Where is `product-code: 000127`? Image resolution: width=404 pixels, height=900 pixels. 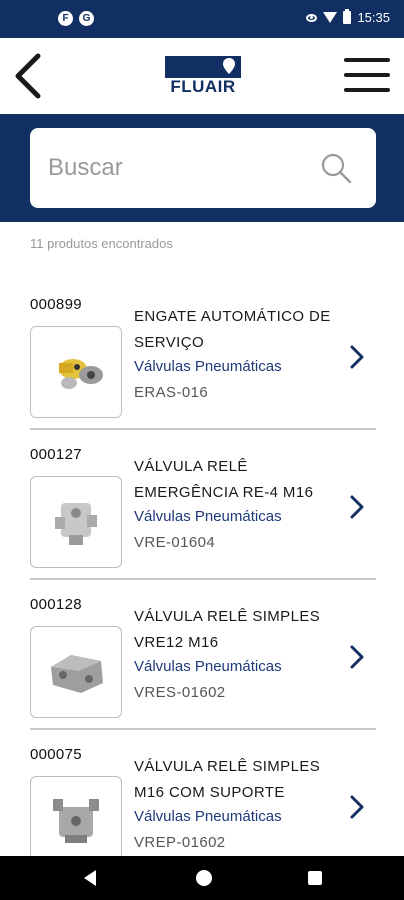 product-code: 000127 is located at coordinates (56, 454).